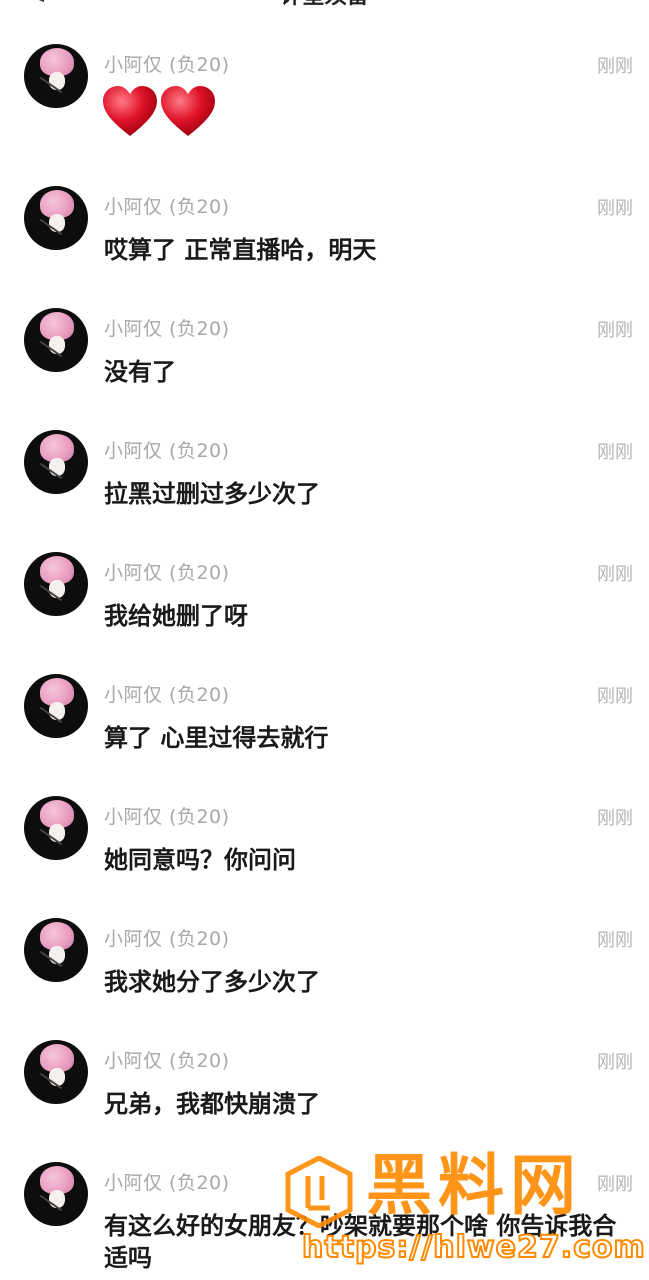 The image size is (649, 1280). I want to click on message-text: 兄弟，我都快崩溃了, so click(212, 1104).